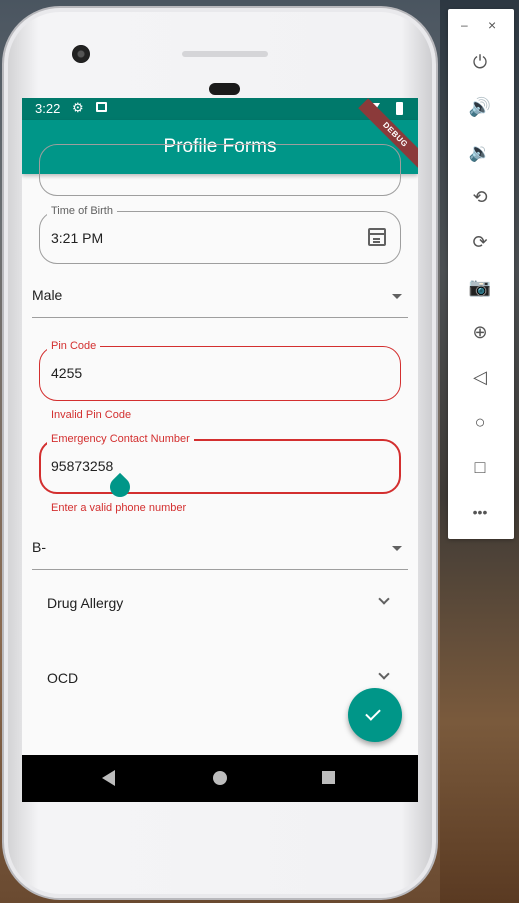  I want to click on emergency-contact-label: Emergency Contact Number, so click(120, 439).